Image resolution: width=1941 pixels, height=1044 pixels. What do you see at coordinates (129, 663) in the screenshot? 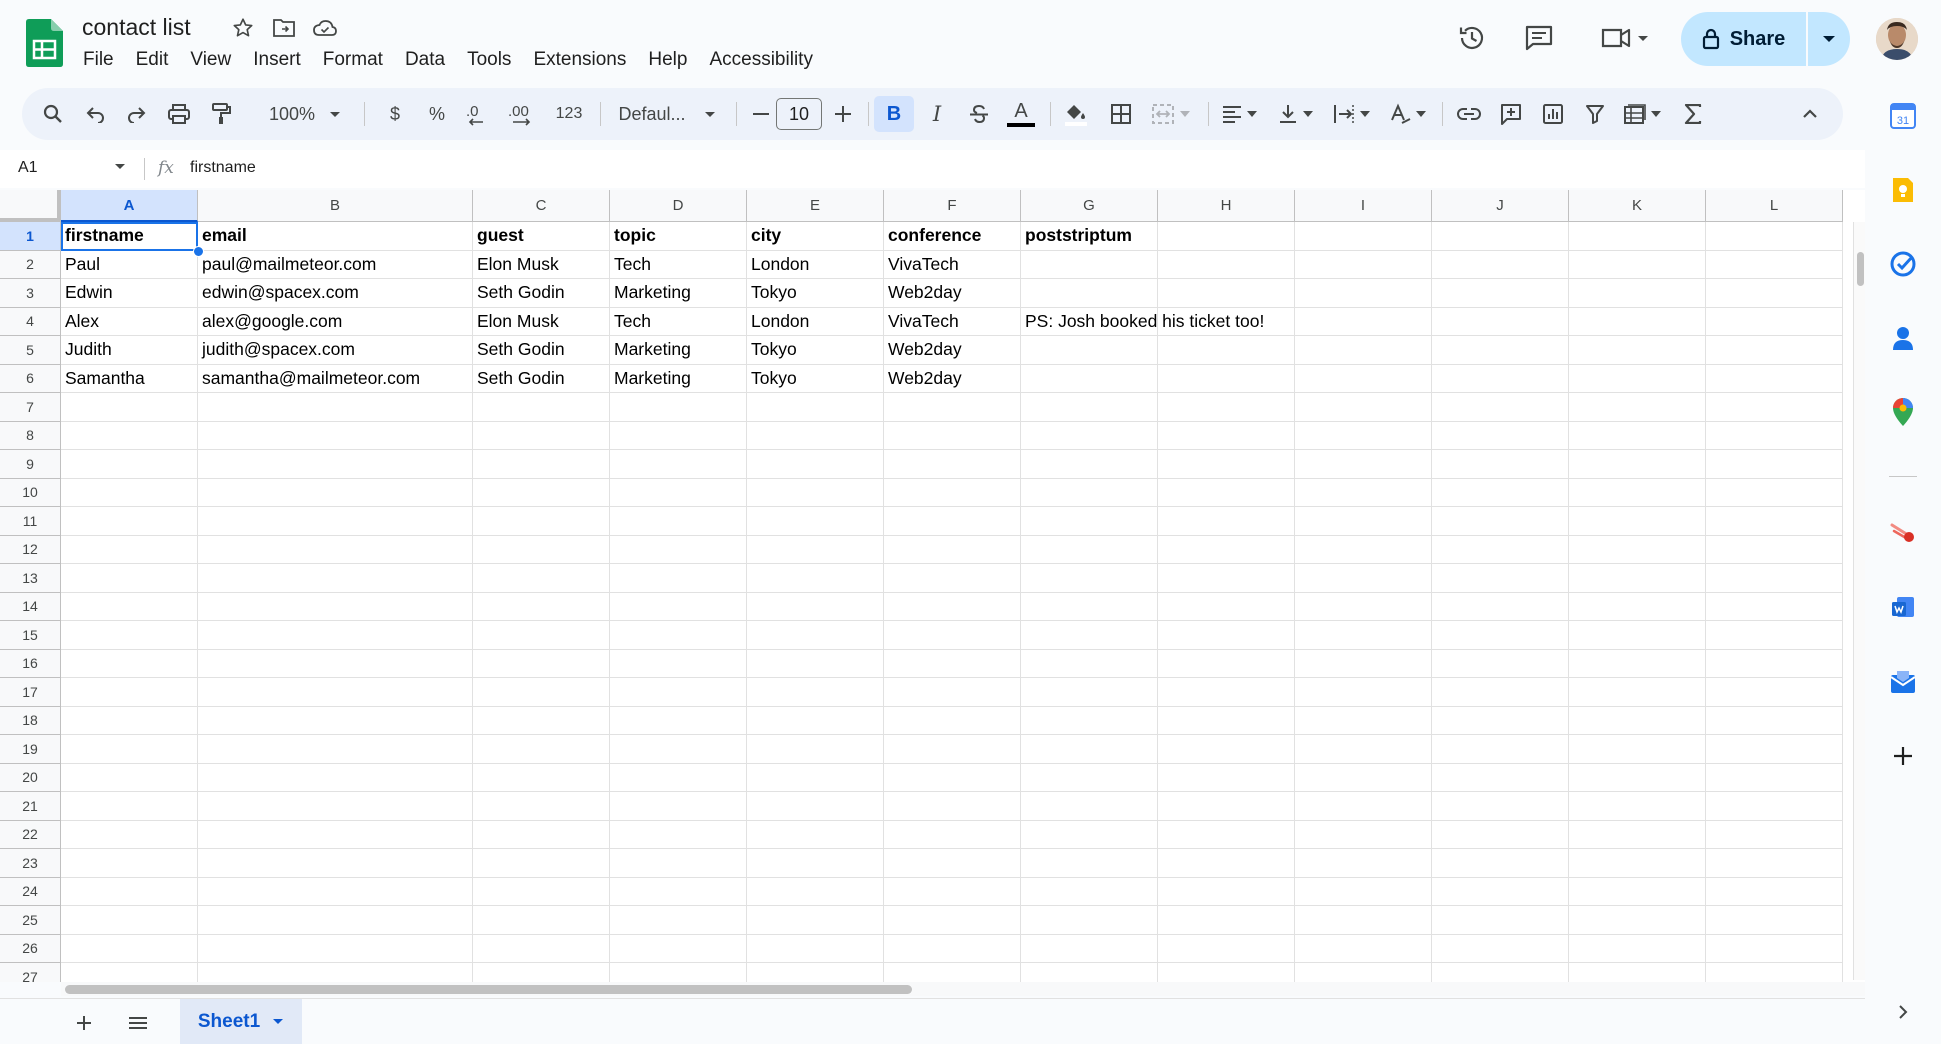
I see `cell-a16` at bounding box center [129, 663].